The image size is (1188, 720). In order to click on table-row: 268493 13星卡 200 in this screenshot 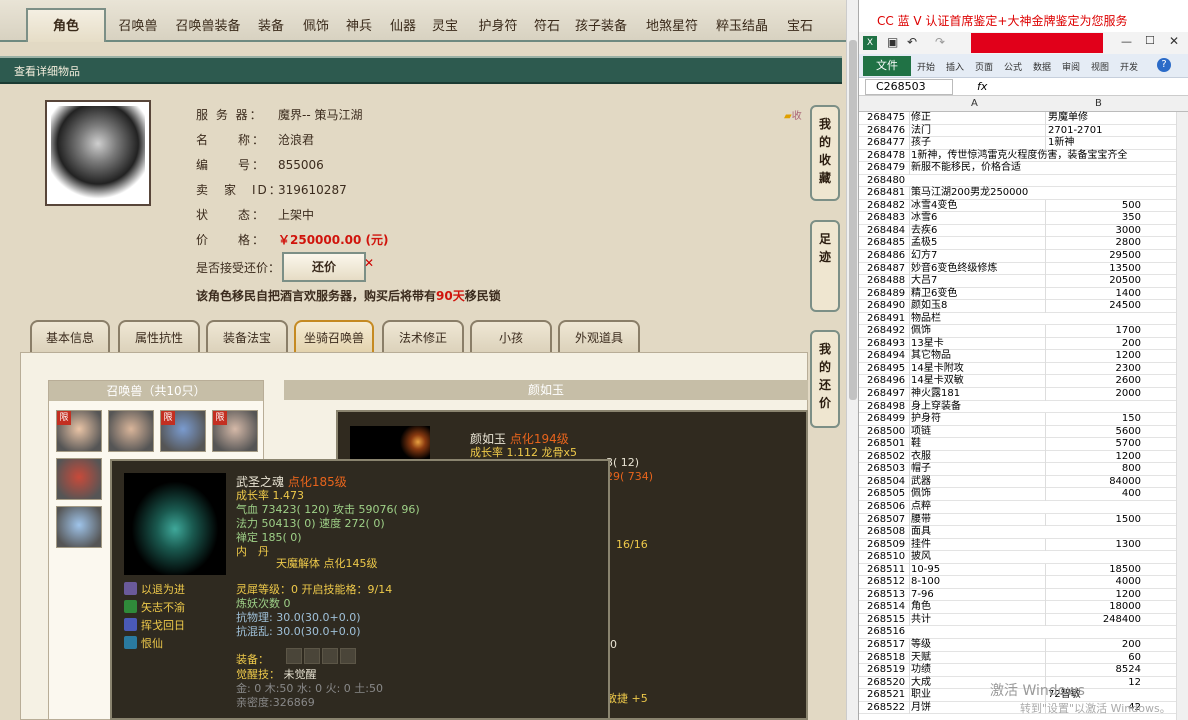, I will do `click(1023, 344)`.